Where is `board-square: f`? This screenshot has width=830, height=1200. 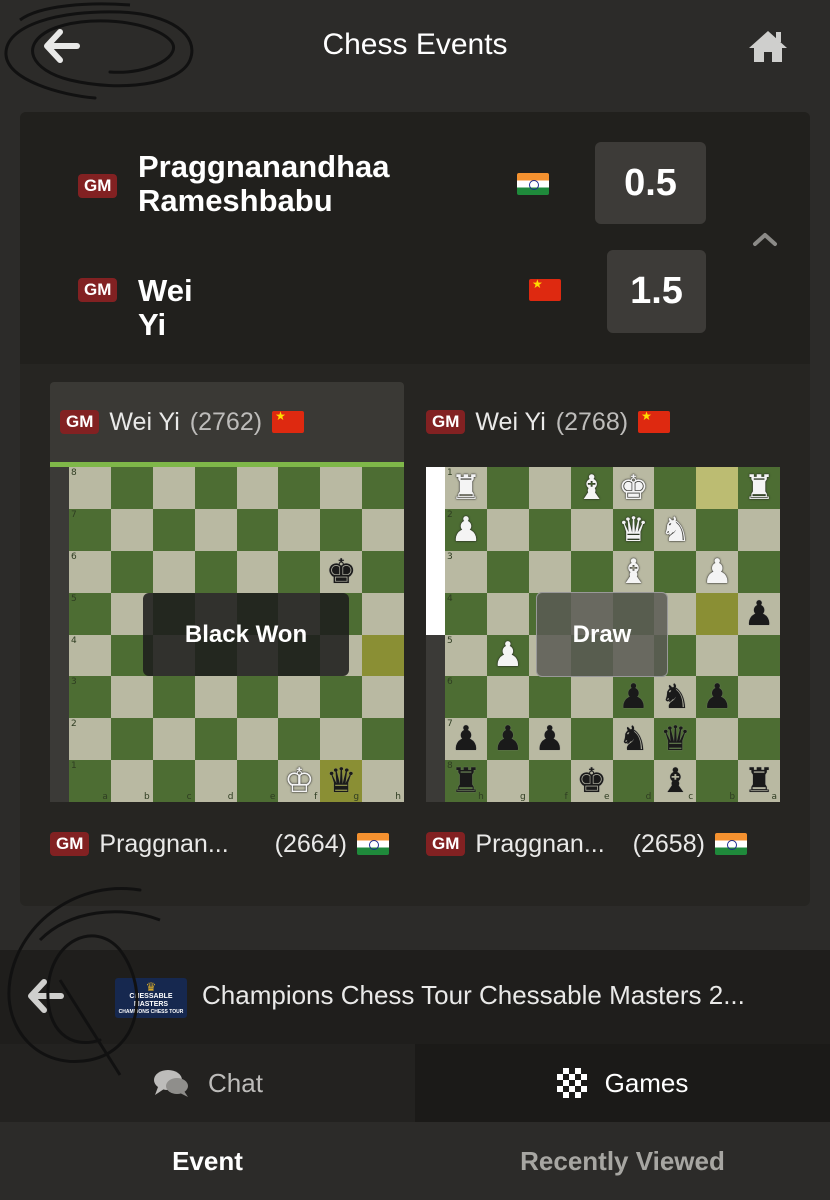
board-square: f is located at coordinates (549, 781).